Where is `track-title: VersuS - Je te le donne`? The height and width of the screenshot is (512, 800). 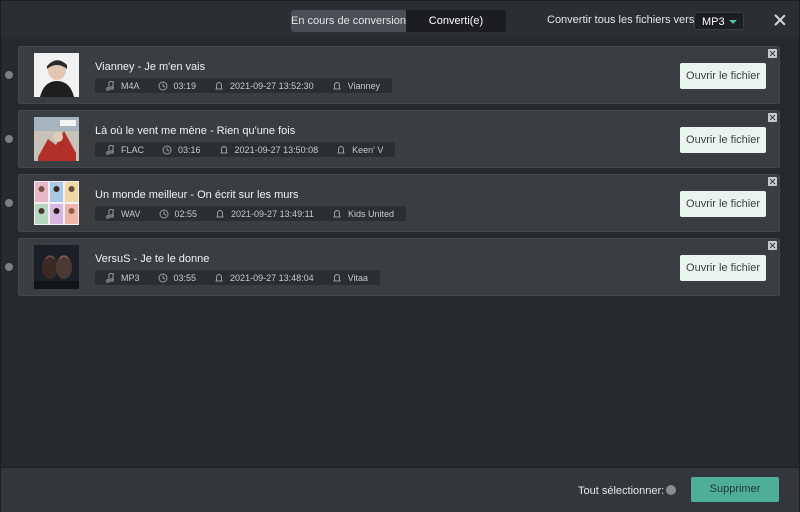
track-title: VersuS - Je te le donne is located at coordinates (152, 259).